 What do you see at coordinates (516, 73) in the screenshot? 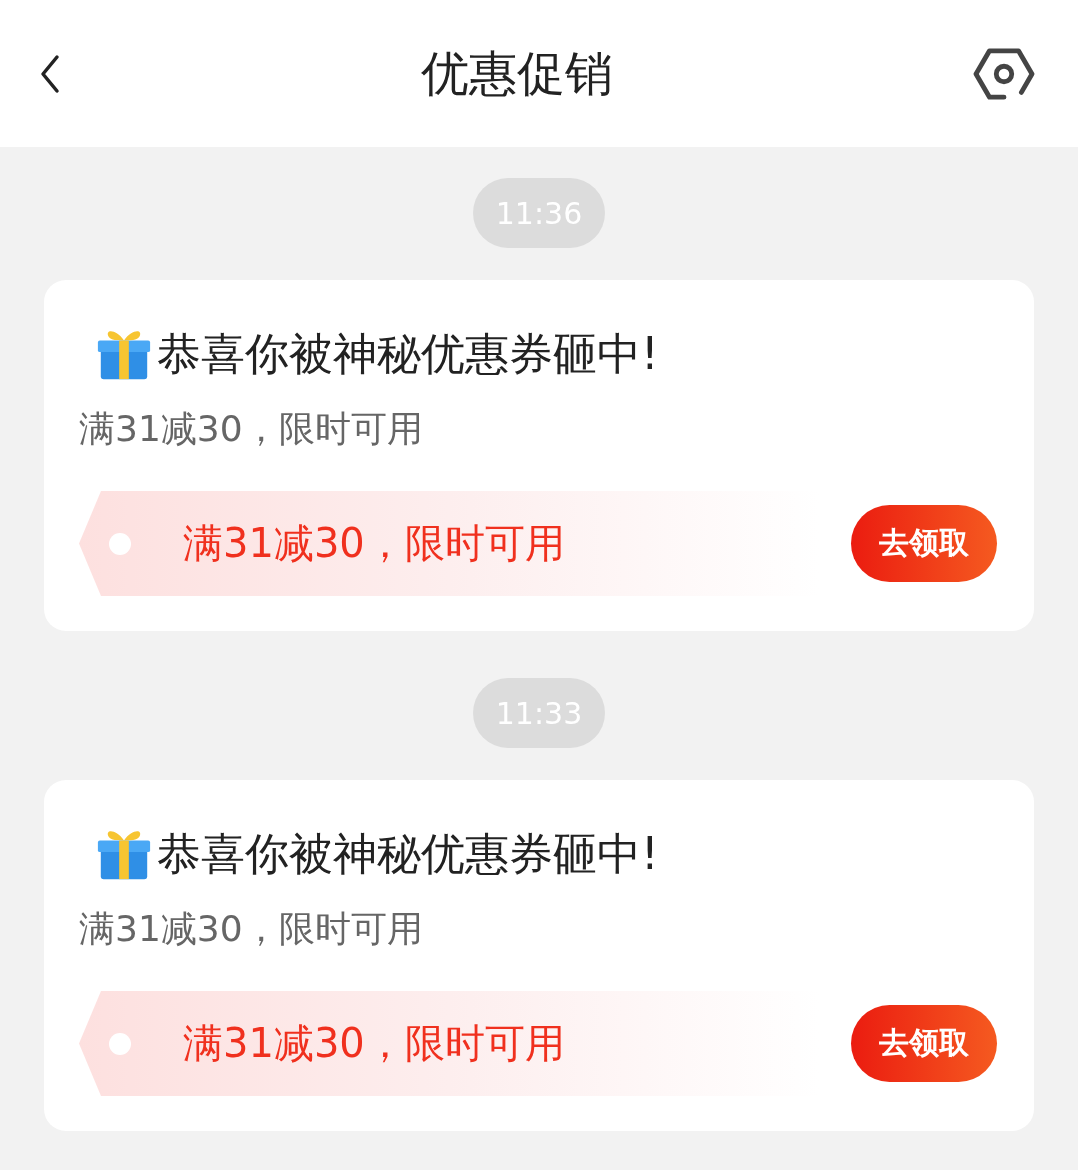
I see `page-title: 优惠促销` at bounding box center [516, 73].